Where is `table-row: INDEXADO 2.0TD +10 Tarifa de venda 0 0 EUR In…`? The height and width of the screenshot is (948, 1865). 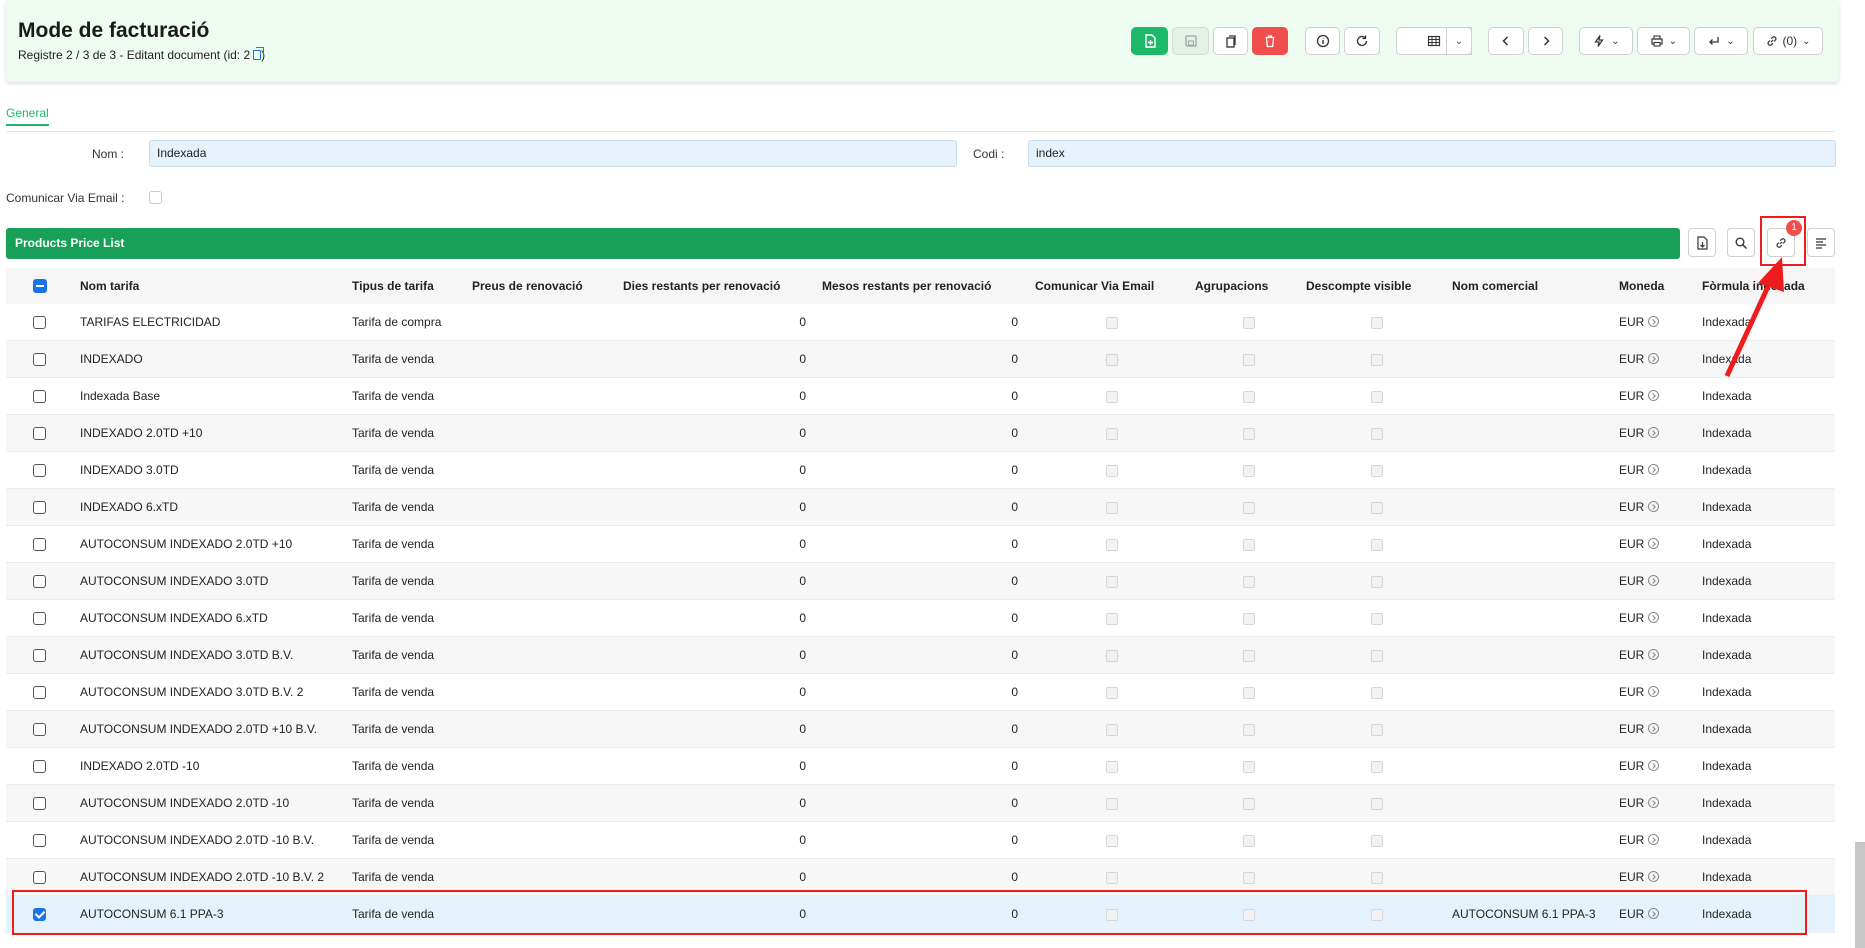 table-row: INDEXADO 2.0TD +10 Tarifa de venda 0 0 EUR In… is located at coordinates (920, 433).